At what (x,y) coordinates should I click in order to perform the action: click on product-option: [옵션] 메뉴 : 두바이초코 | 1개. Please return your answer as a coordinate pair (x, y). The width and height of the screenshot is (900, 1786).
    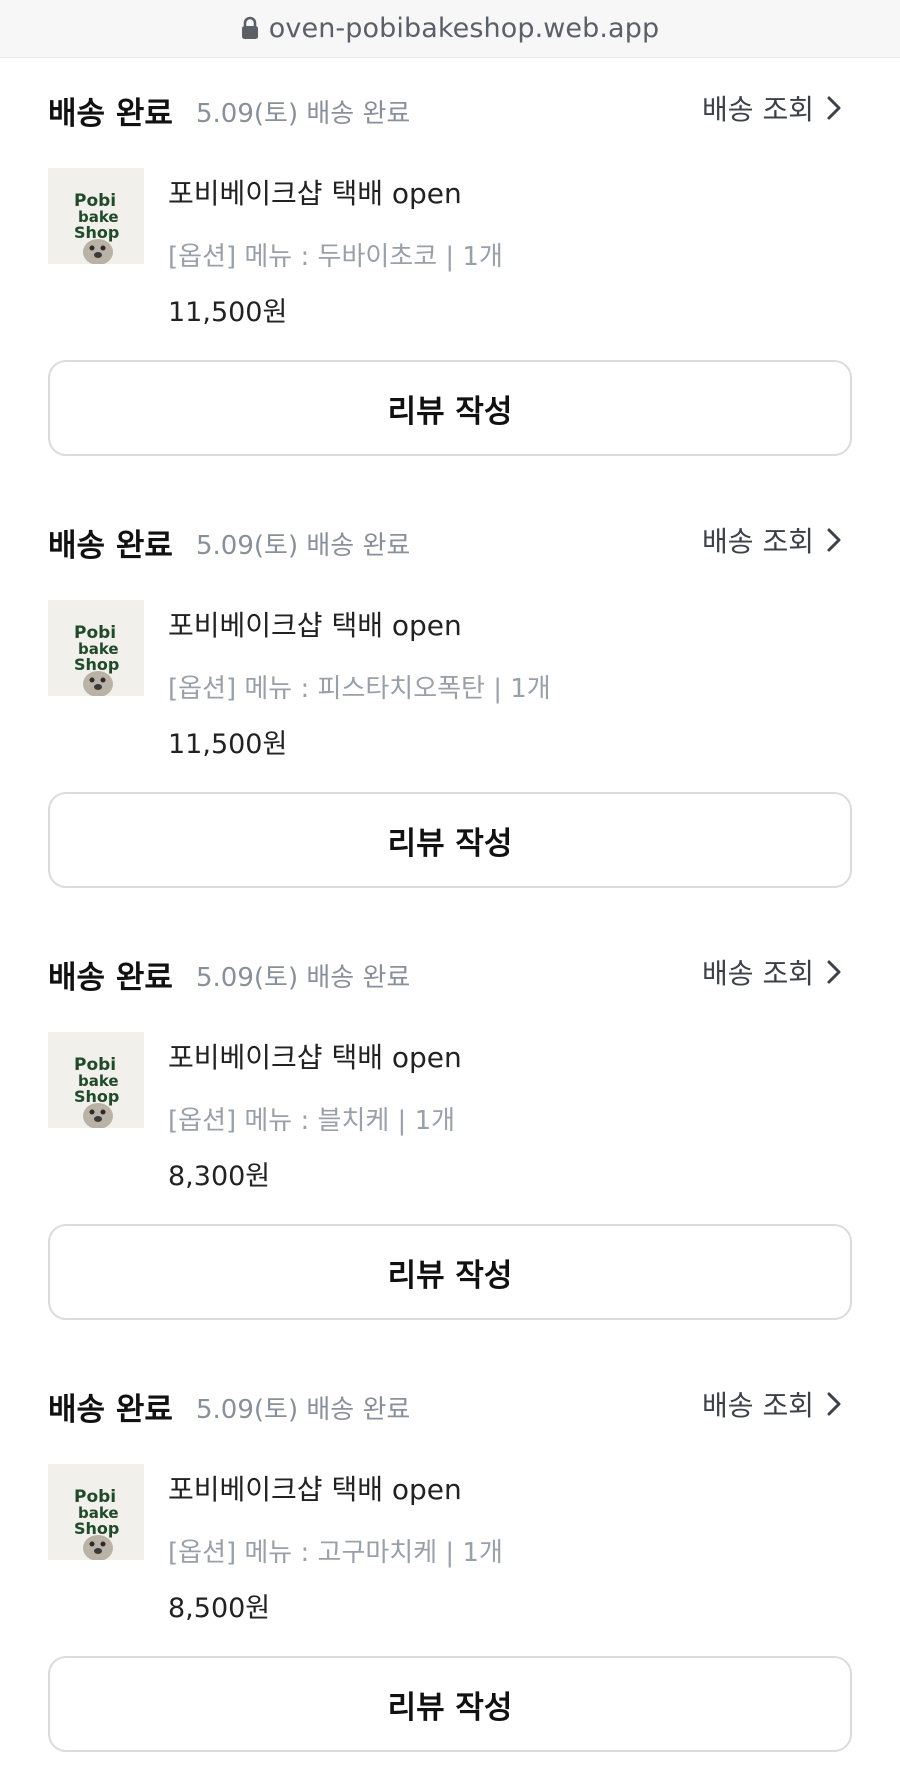
    Looking at the image, I should click on (335, 257).